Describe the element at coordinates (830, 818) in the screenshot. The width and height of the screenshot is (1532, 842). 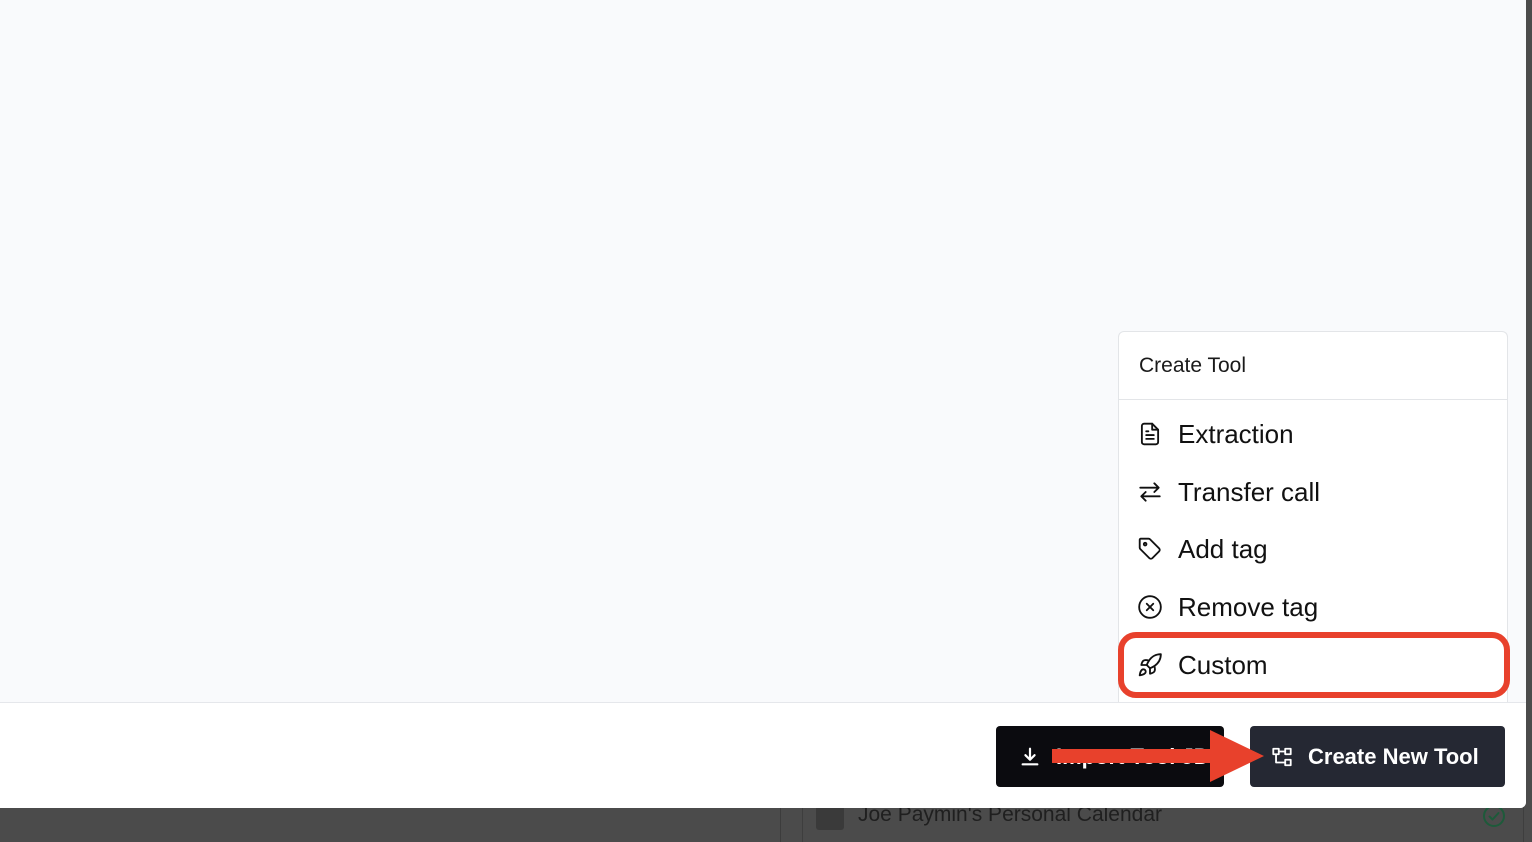
I see `calendar-icon` at that location.